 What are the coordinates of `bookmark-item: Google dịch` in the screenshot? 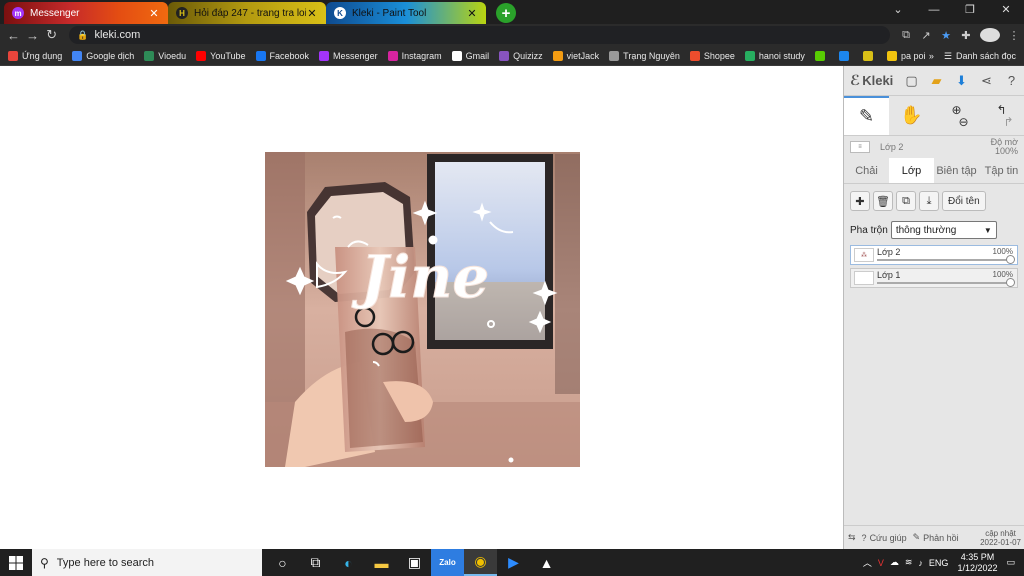 It's located at (103, 55).